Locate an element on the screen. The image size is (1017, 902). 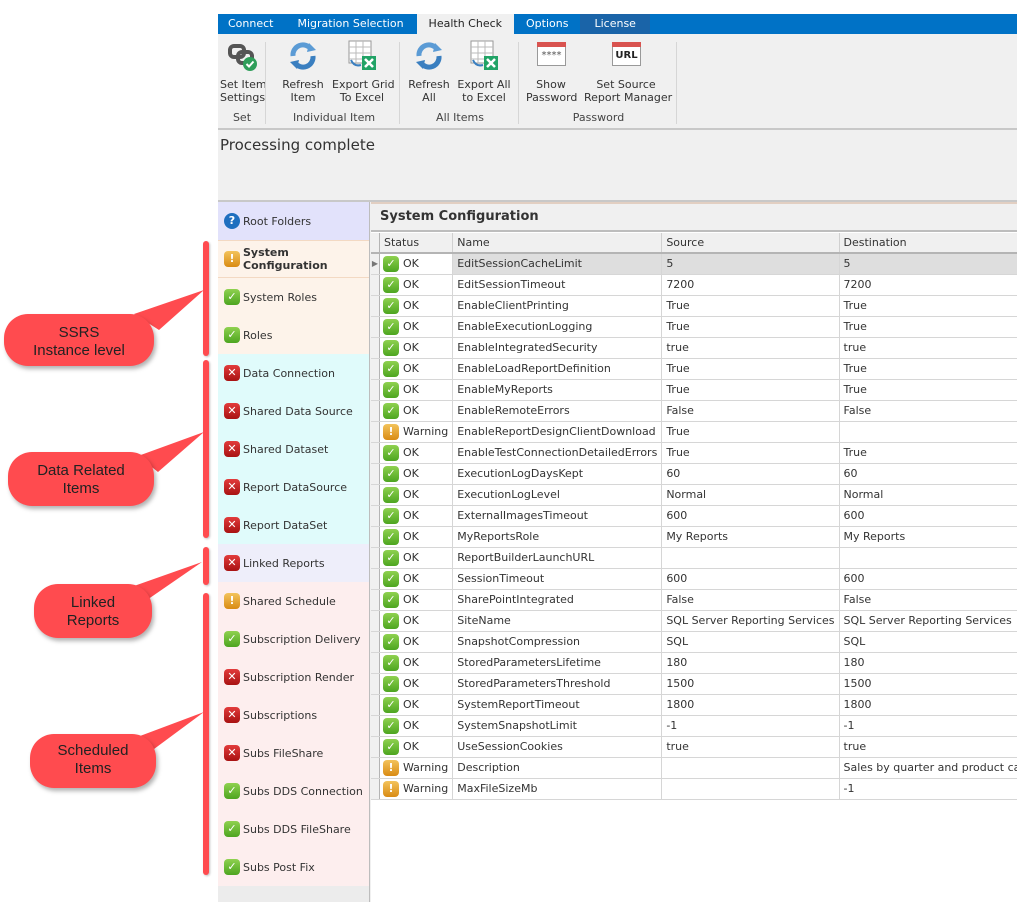
export-all-to-excel-button: Export All to Excel is located at coordinates (484, 72).